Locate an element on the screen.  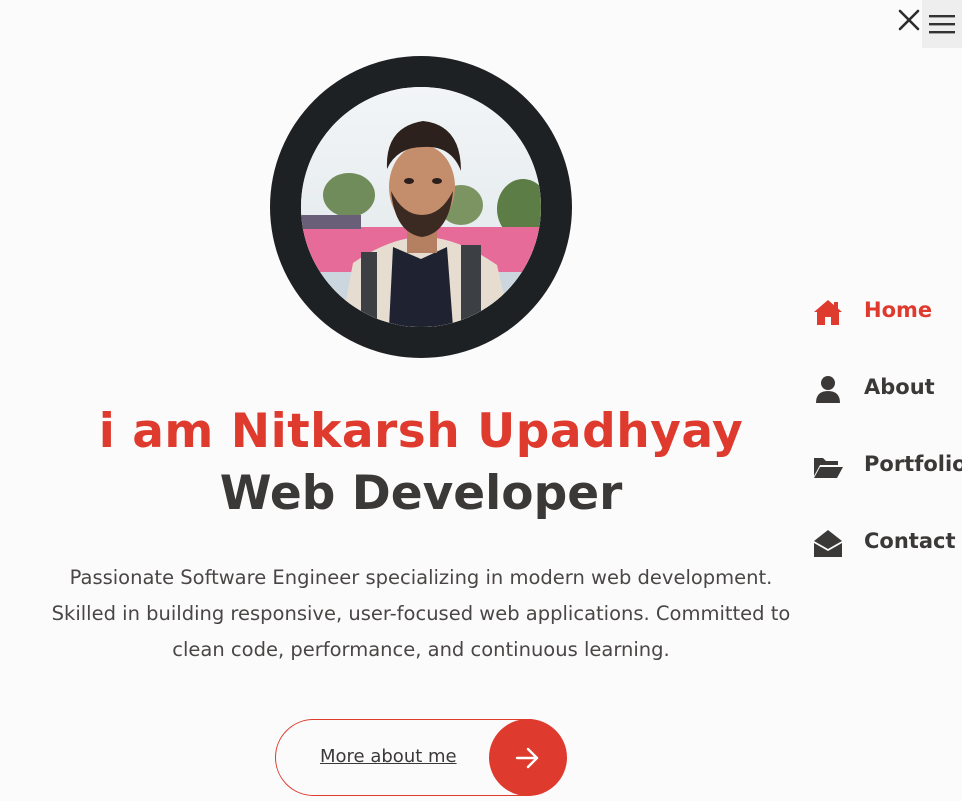
hamburger-menu-icon is located at coordinates (942, 24).